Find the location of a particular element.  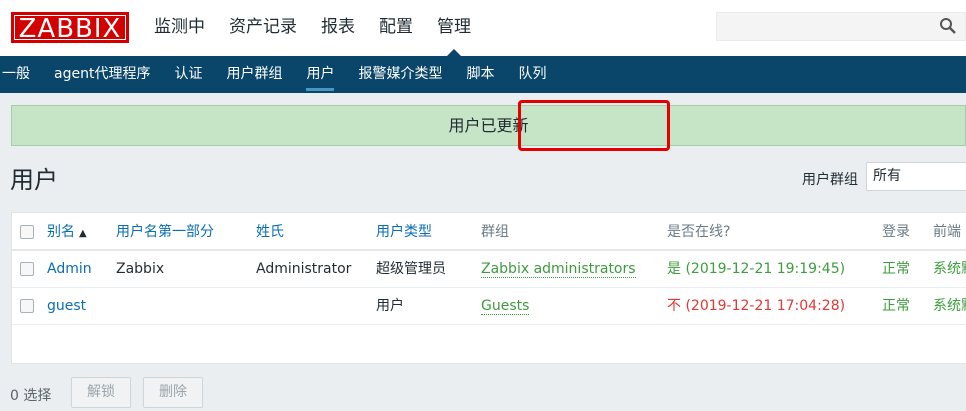

select-all-checkbox is located at coordinates (27, 232).